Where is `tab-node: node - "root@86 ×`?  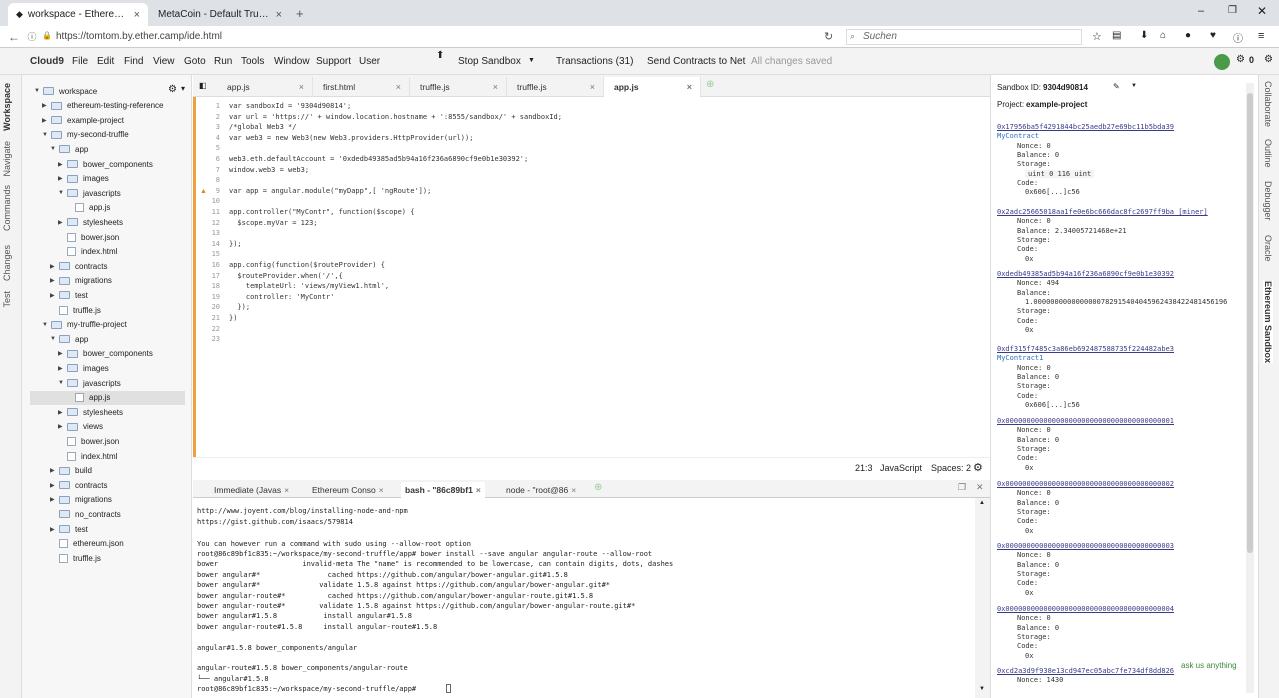
tab-node: node - "root@86 × is located at coordinates (541, 490).